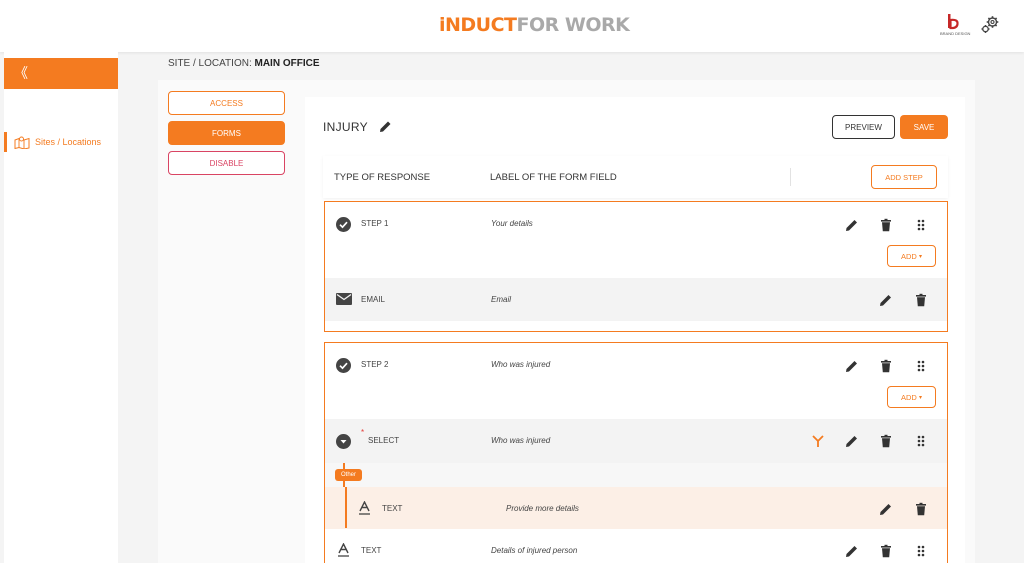  Describe the element at coordinates (852, 225) in the screenshot. I see `edit-step-1-pencil-icon` at that location.